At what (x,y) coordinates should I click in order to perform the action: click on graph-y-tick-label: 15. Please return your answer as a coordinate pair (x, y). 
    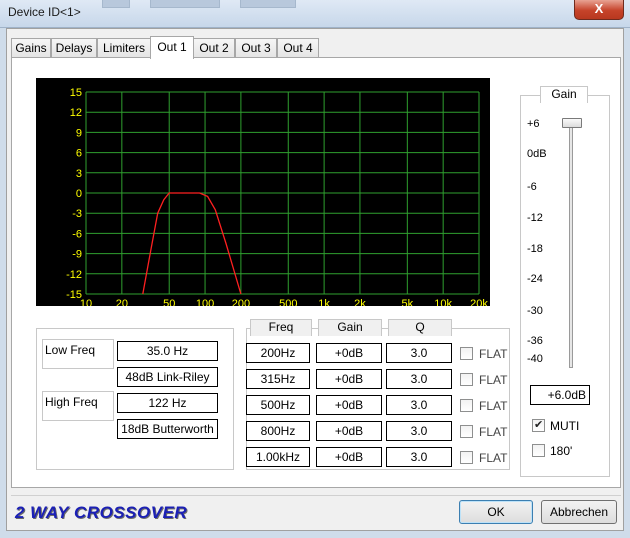
    Looking at the image, I should click on (76, 93).